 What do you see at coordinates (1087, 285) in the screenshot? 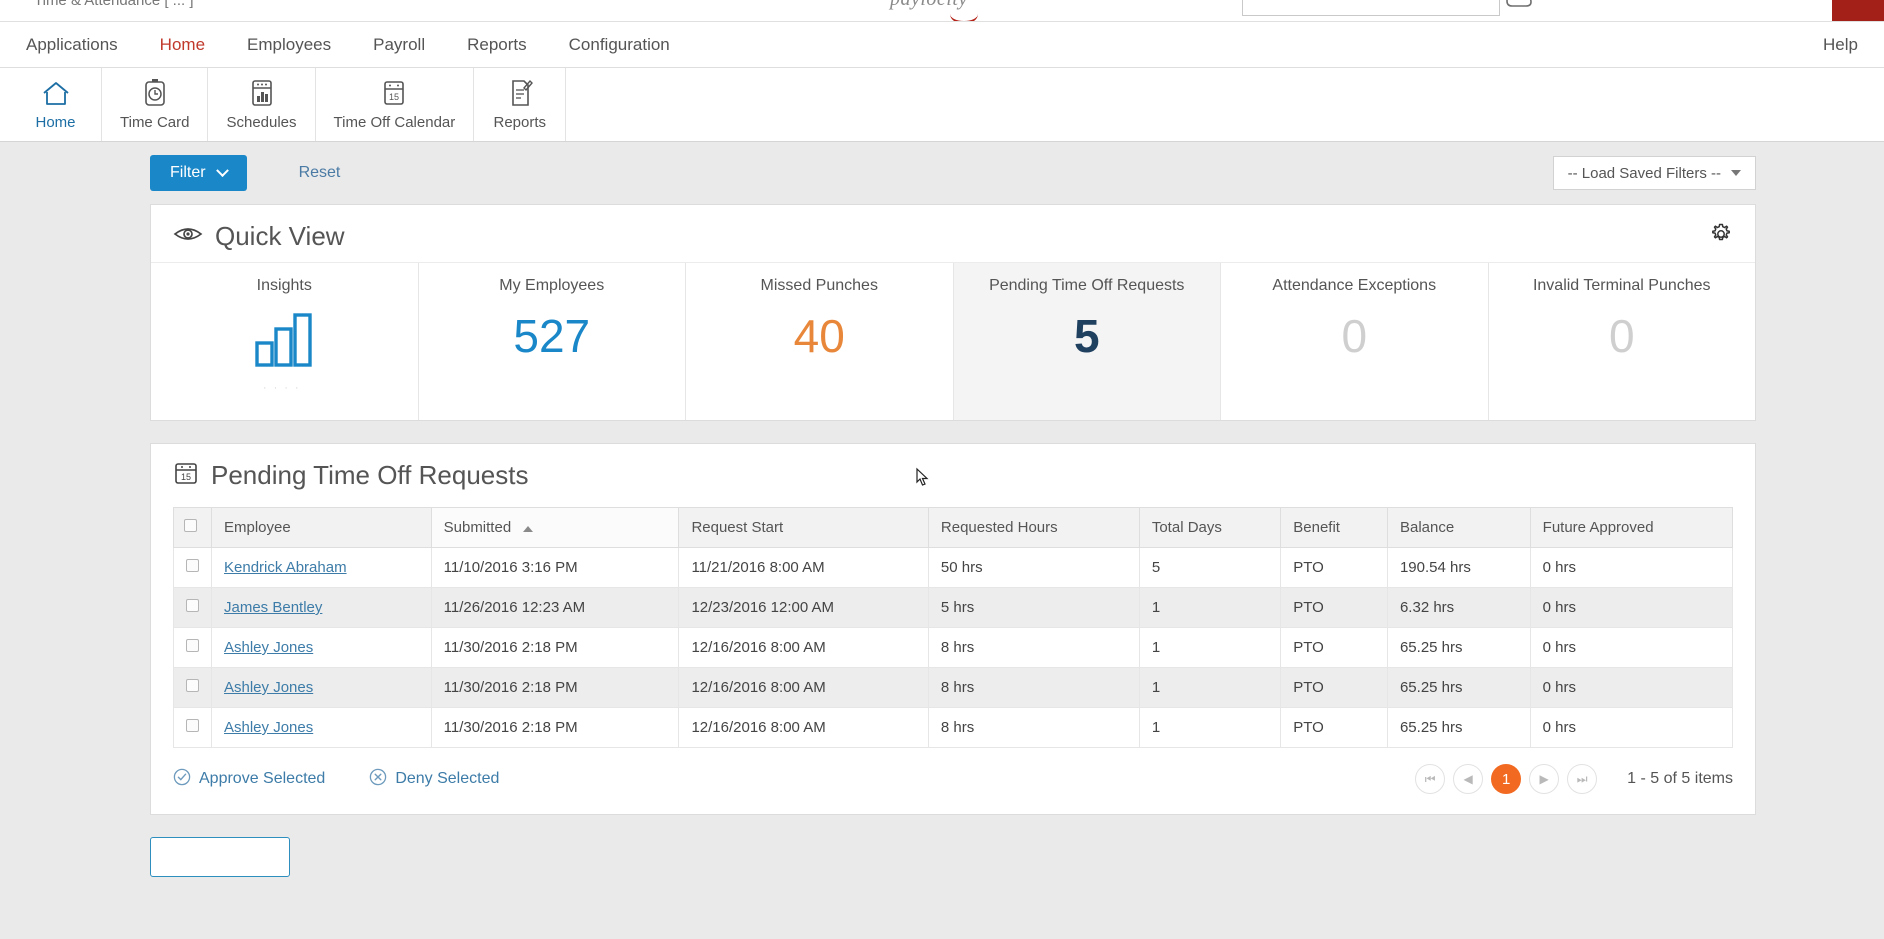
I see `tile-label-pending-time-off-requests: Pending Time Off Requests` at bounding box center [1087, 285].